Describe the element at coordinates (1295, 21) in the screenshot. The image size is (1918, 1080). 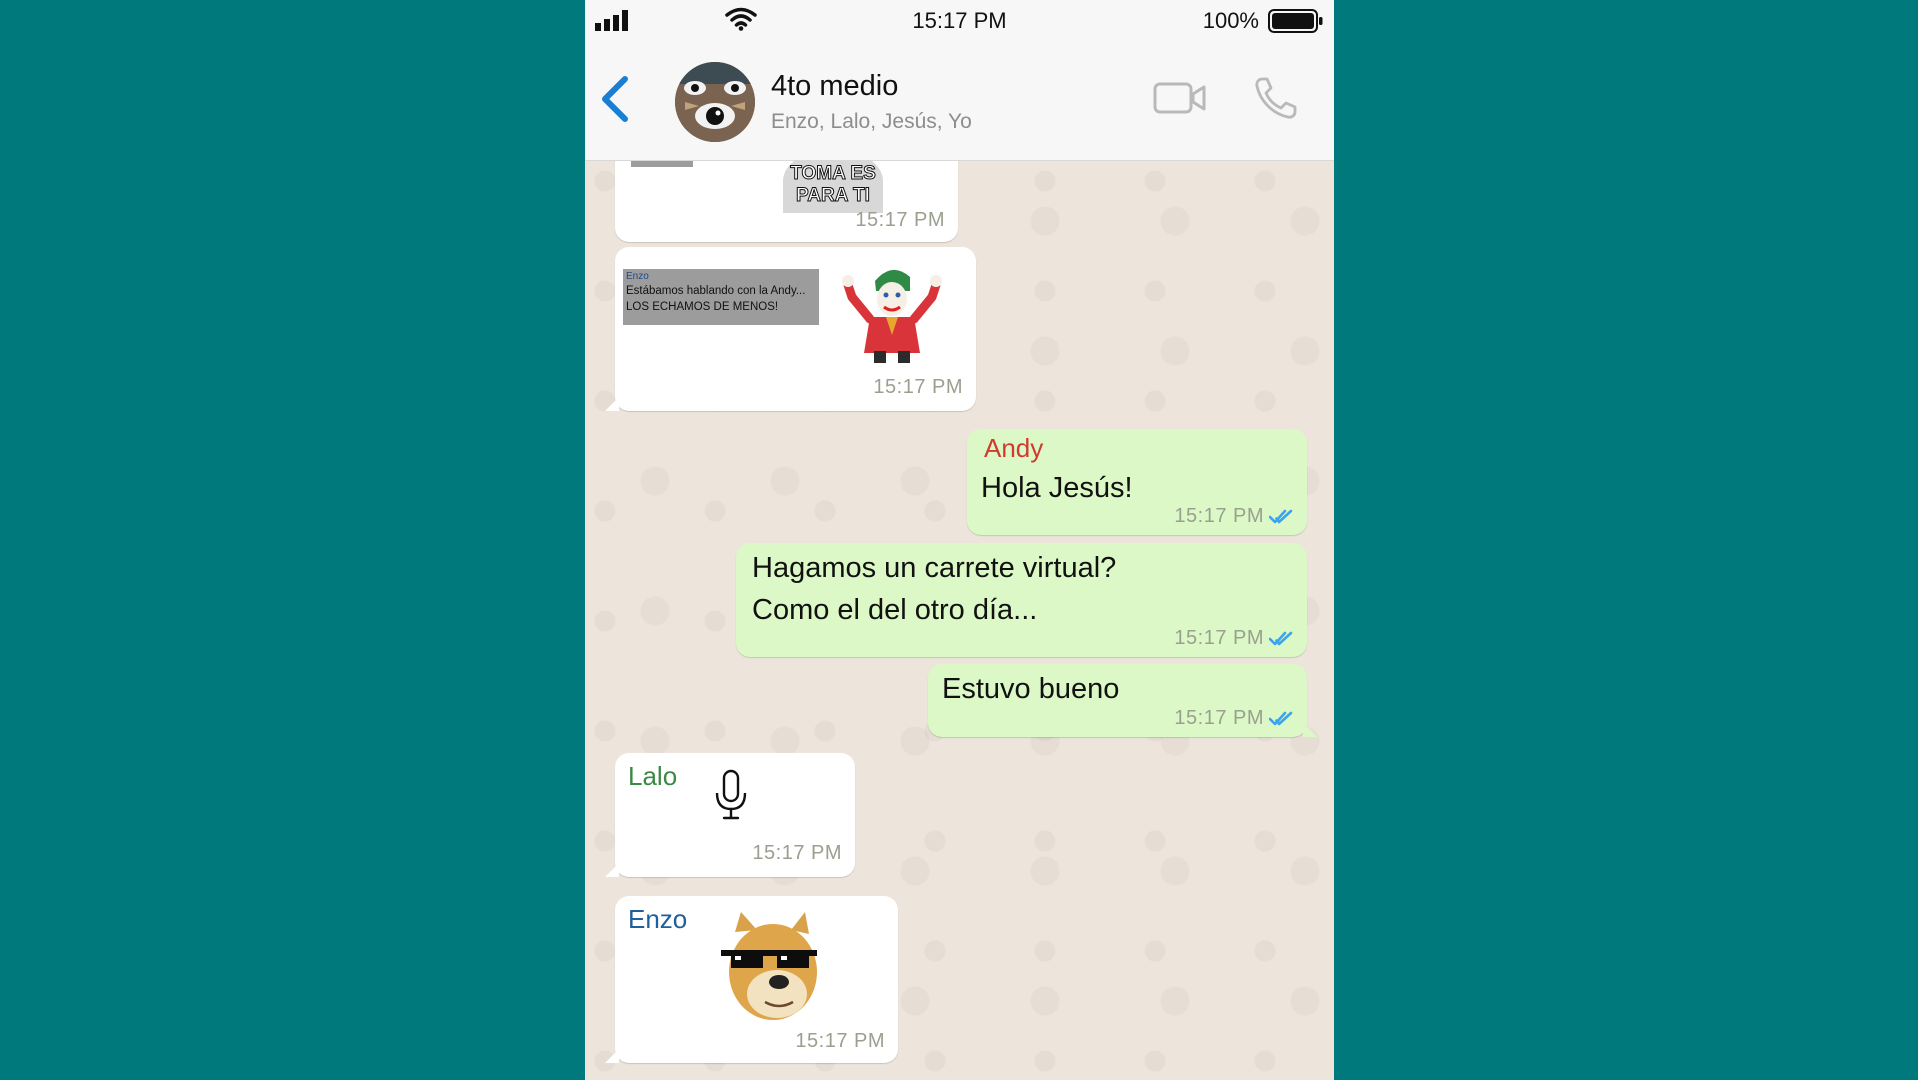
I see `battery-icon` at that location.